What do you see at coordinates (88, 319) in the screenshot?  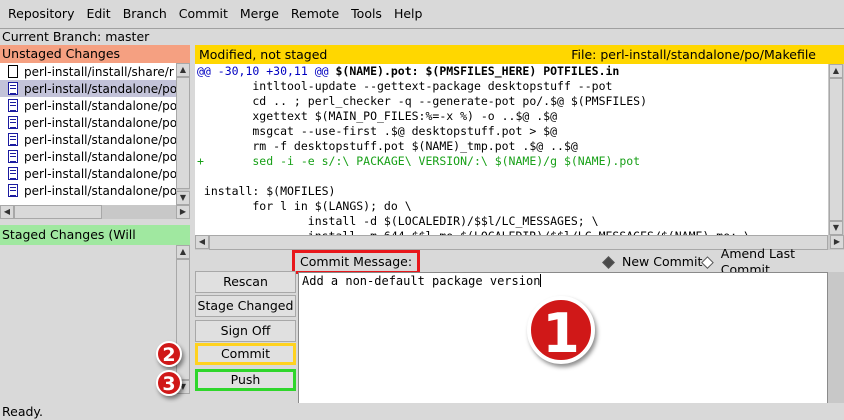 I see `staged-file-list` at bounding box center [88, 319].